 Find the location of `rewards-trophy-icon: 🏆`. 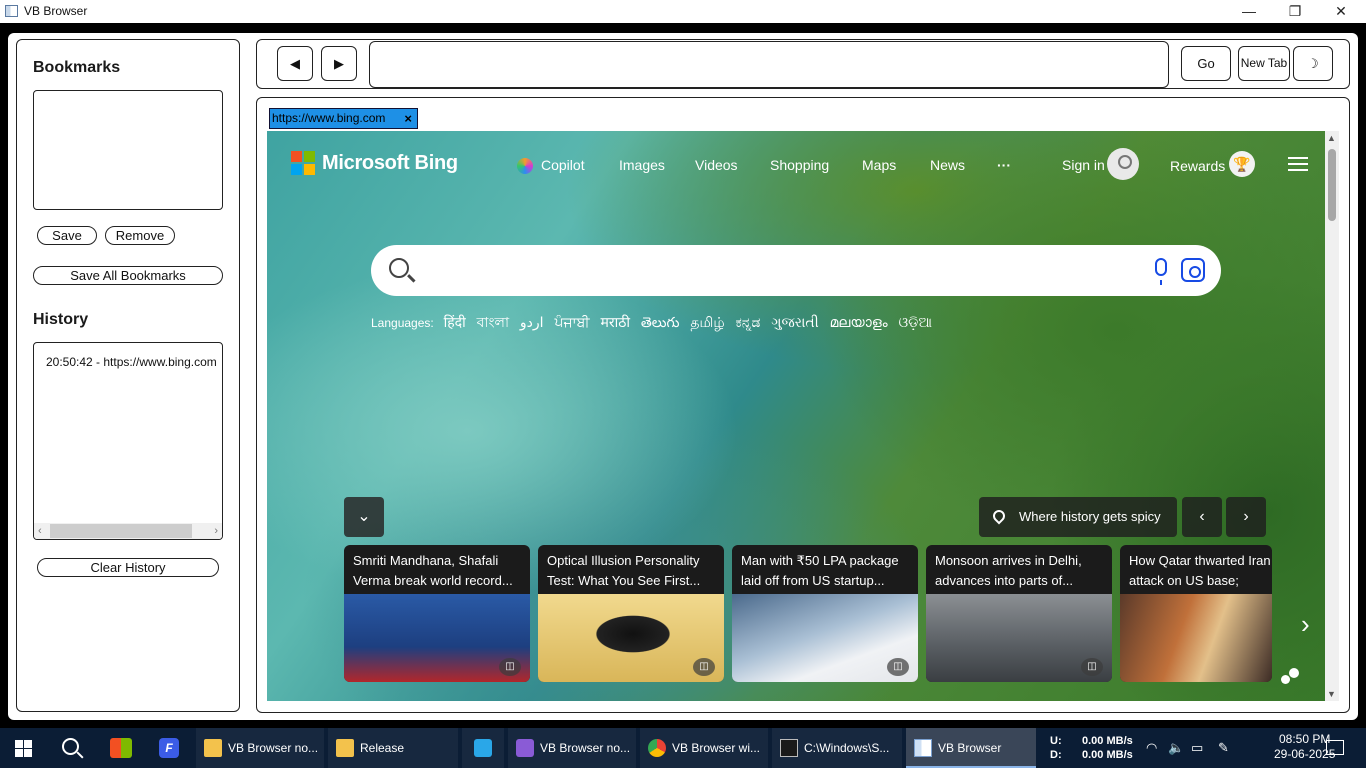

rewards-trophy-icon: 🏆 is located at coordinates (1242, 164).